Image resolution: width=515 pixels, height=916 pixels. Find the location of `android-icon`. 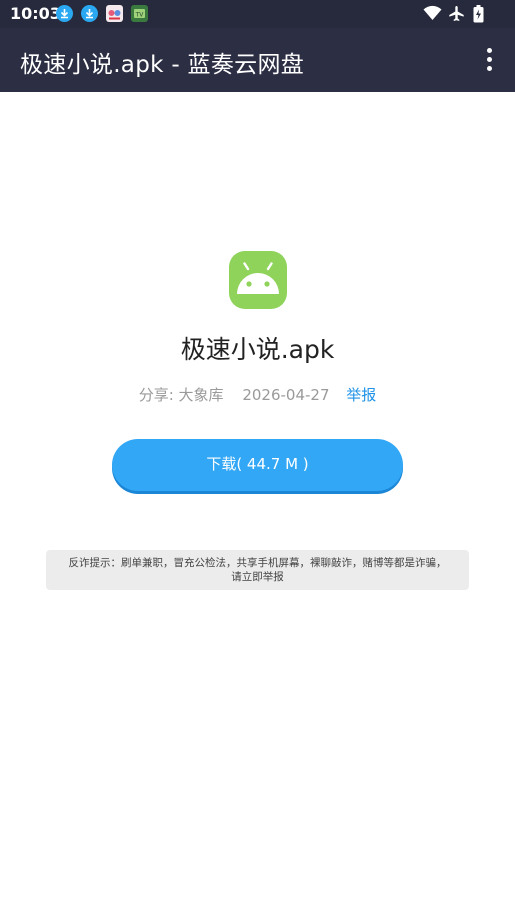

android-icon is located at coordinates (258, 280).